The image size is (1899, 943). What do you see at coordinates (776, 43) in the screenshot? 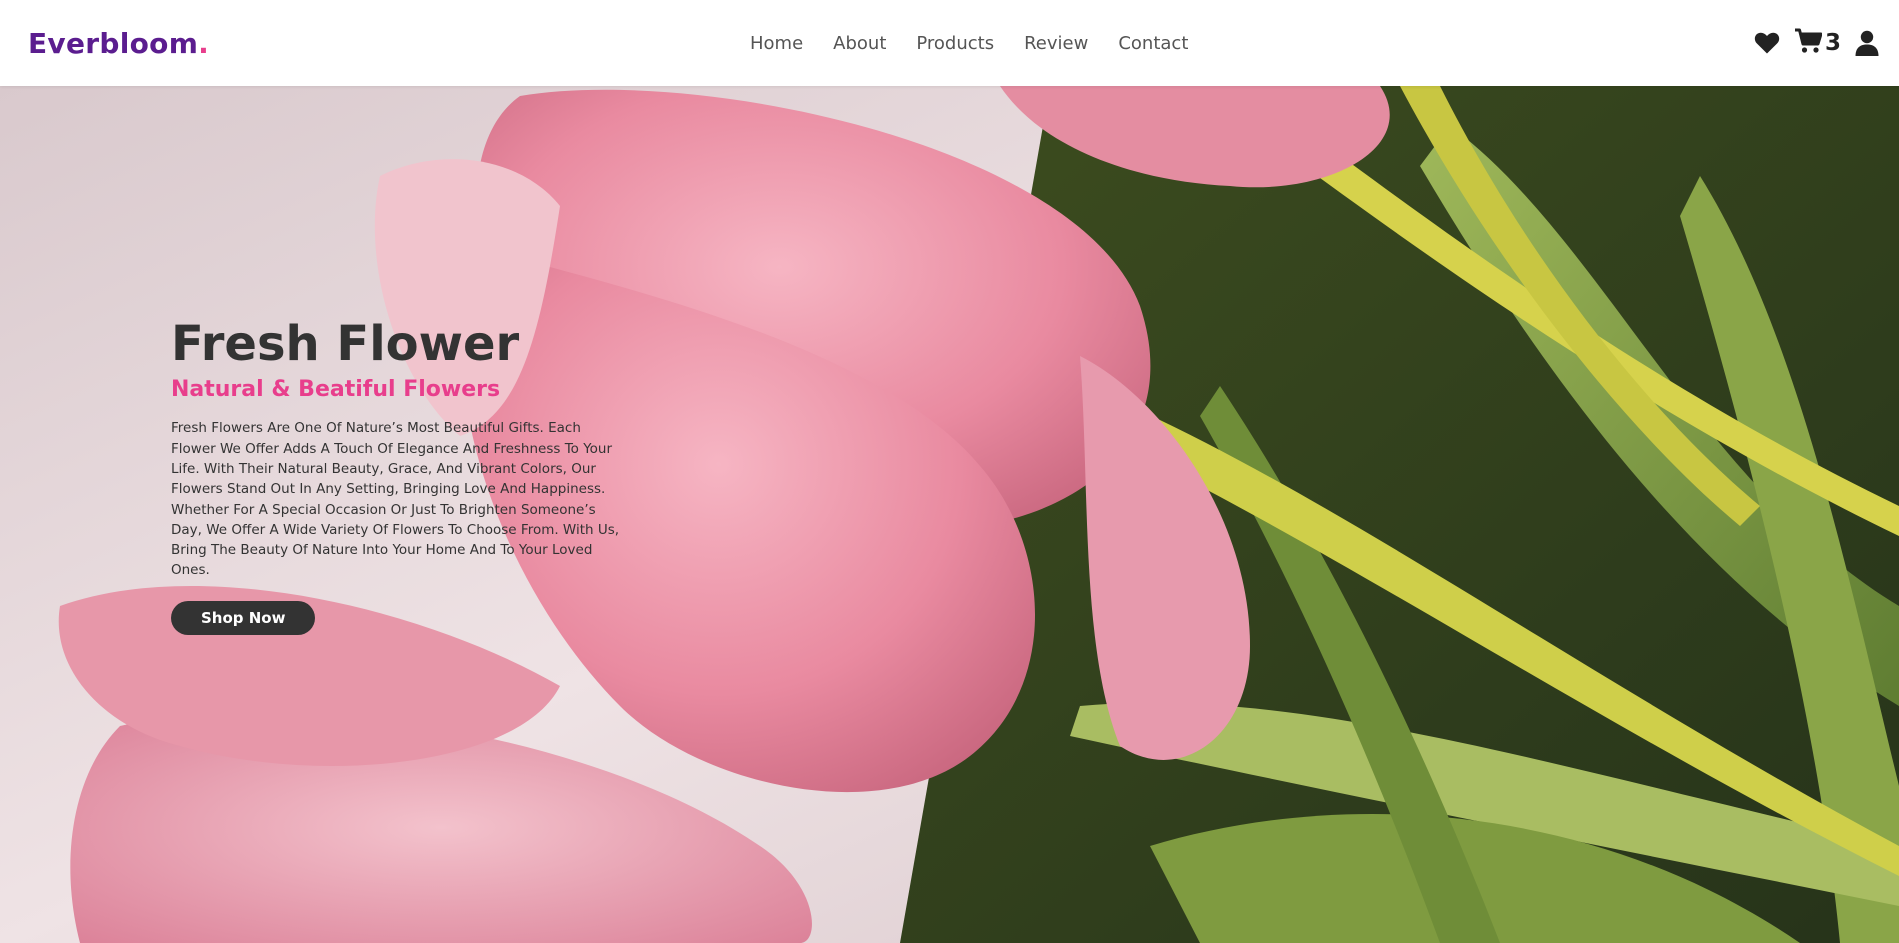
I see `nav-home: Home` at bounding box center [776, 43].